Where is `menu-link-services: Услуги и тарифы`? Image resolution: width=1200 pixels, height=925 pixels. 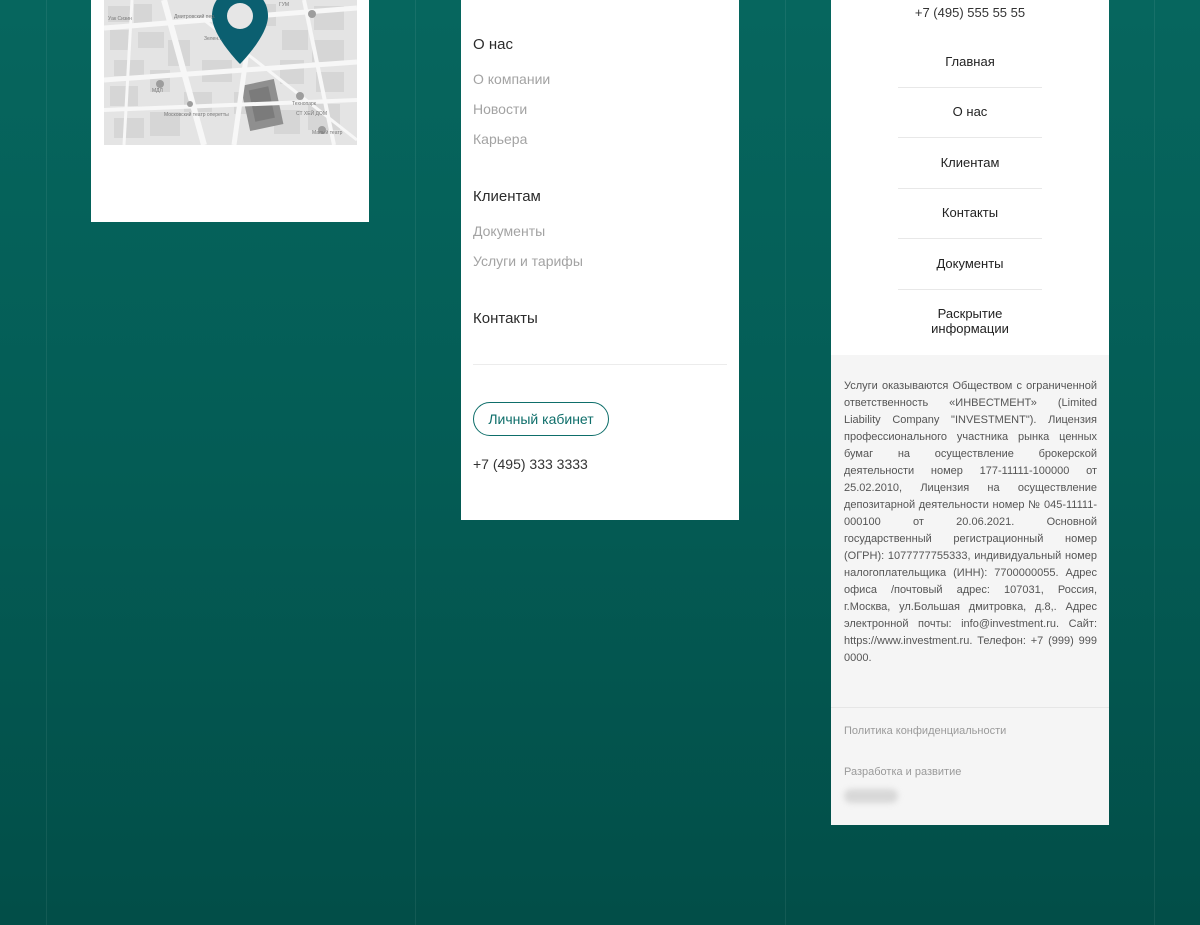
menu-link-services: Услуги и тарифы is located at coordinates (528, 261).